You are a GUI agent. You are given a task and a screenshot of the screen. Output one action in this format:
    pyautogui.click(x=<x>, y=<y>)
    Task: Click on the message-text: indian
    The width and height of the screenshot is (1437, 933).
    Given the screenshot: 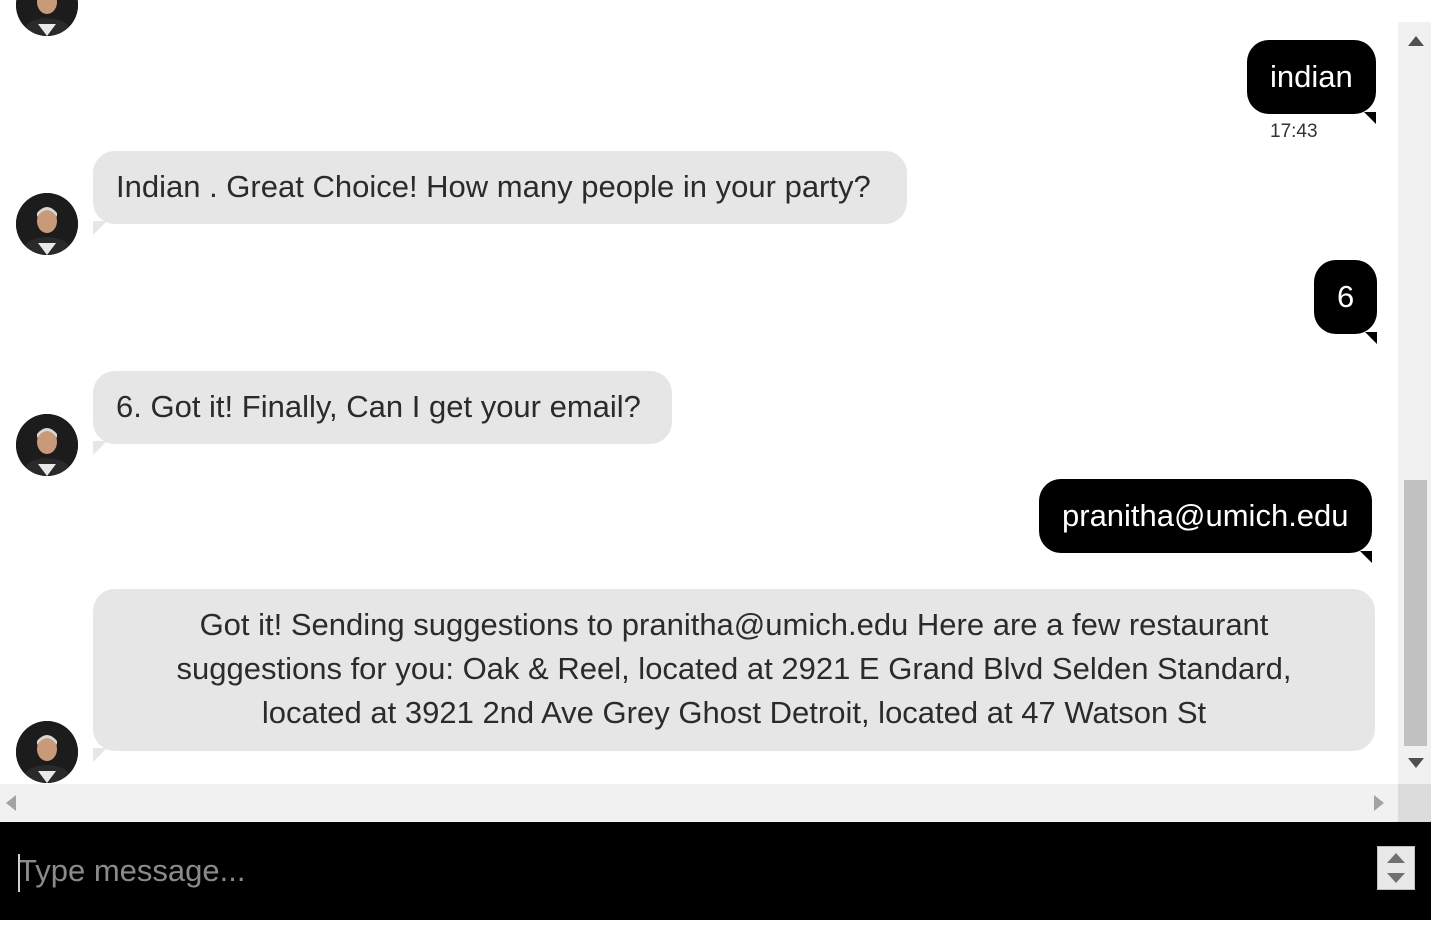 What is the action you would take?
    pyautogui.click(x=1311, y=76)
    